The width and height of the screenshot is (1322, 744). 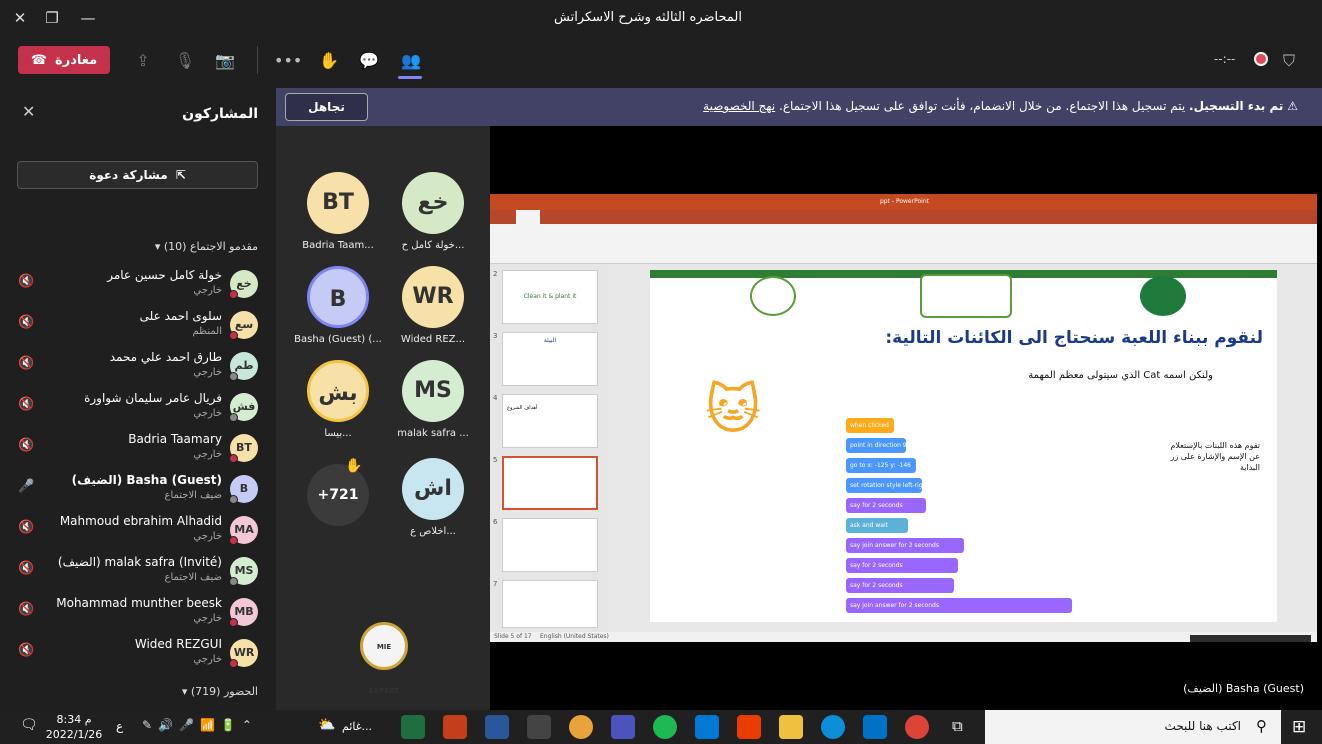 What do you see at coordinates (52, 18) in the screenshot?
I see `restore-window-icon: ❐` at bounding box center [52, 18].